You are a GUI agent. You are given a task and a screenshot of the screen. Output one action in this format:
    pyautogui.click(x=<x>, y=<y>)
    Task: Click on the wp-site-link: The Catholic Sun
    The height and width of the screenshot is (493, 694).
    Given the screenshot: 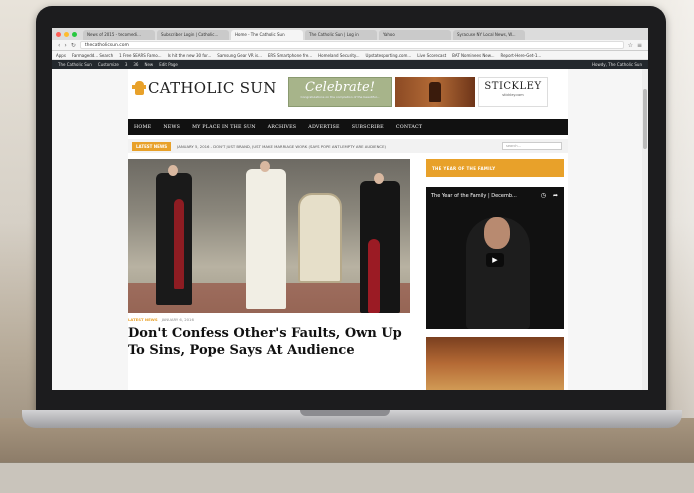 What is the action you would take?
    pyautogui.click(x=75, y=64)
    